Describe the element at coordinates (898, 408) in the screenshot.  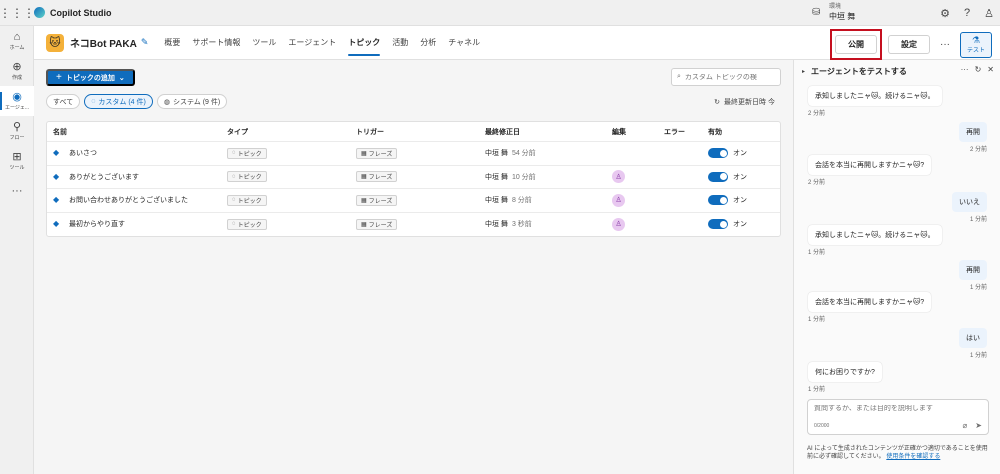
I see `chat-input` at that location.